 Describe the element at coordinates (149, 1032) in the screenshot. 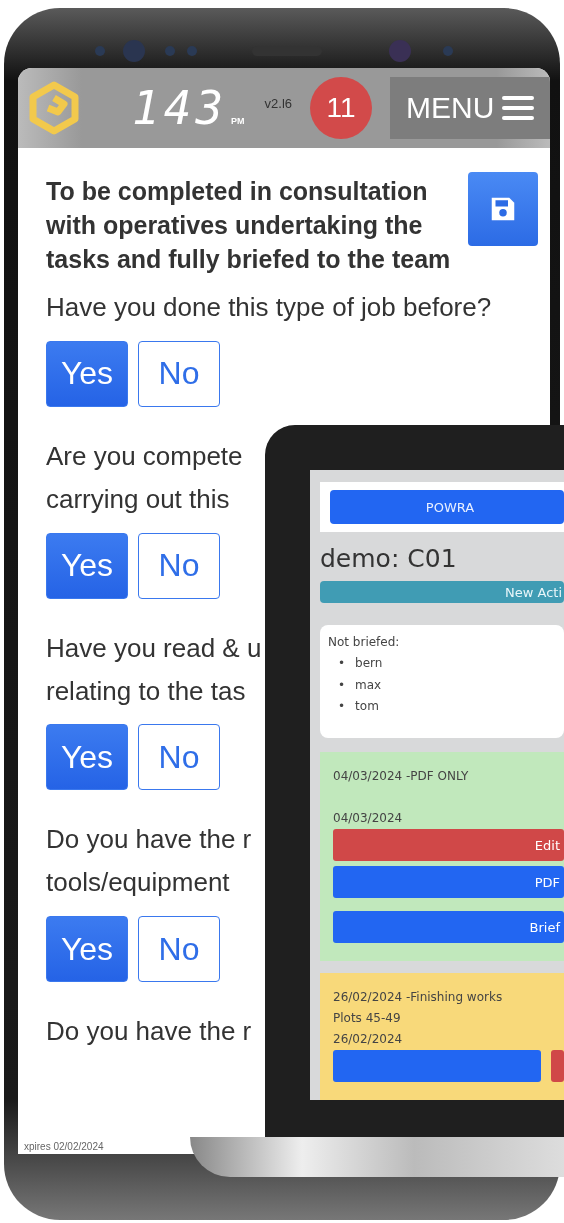

I see `question-text: Do you have the r` at that location.